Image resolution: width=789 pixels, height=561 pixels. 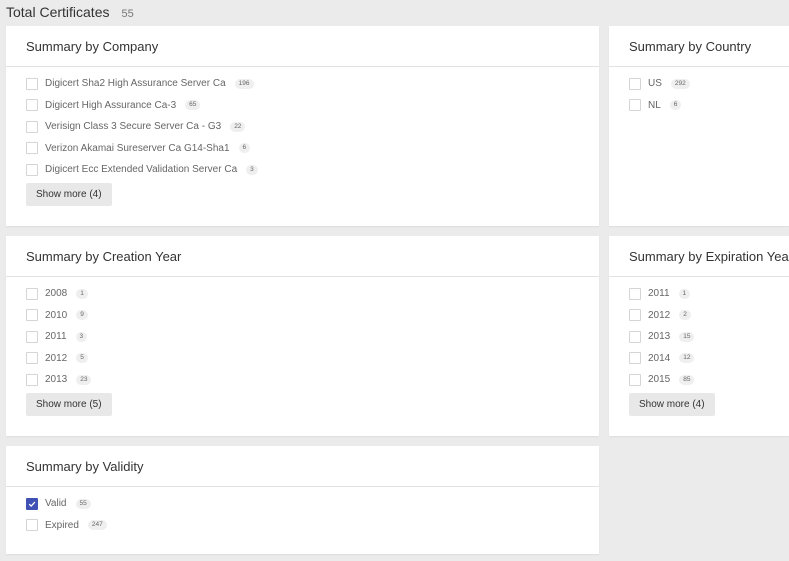 I want to click on checkmark-icon, so click(x=32, y=504).